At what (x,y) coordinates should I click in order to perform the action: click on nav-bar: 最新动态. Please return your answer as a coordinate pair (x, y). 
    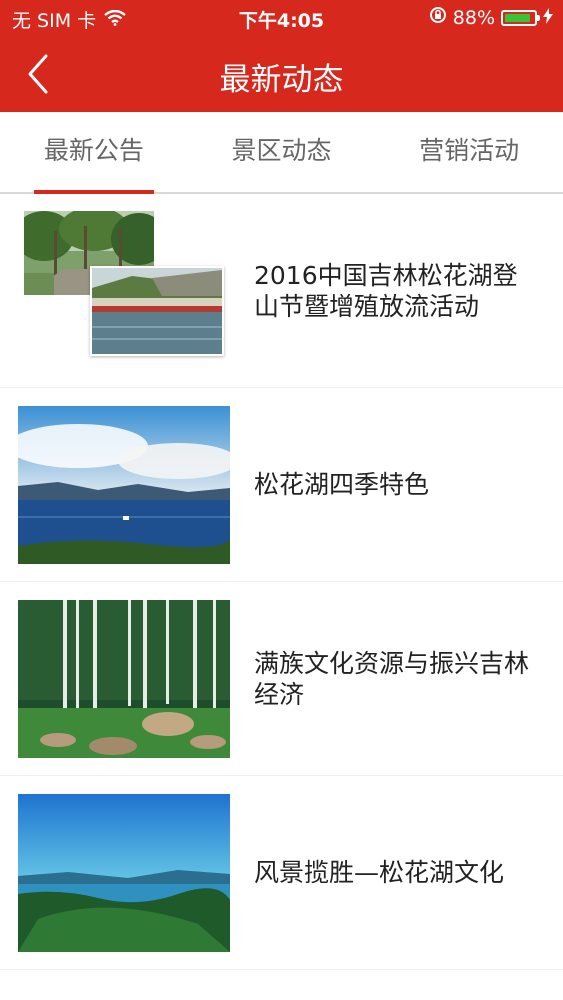
    Looking at the image, I should click on (281, 74).